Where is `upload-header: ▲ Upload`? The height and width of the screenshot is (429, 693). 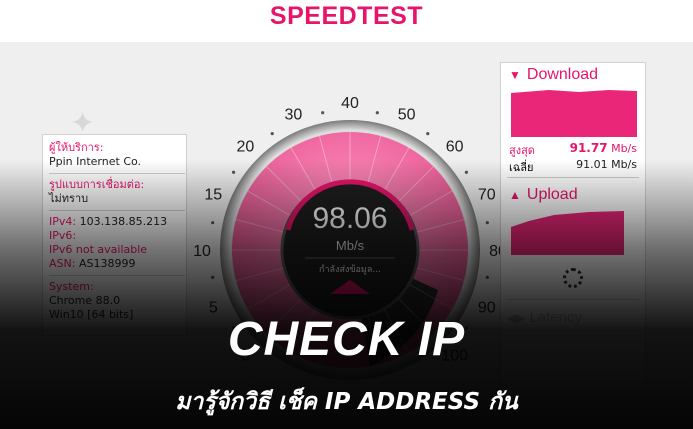 upload-header: ▲ Upload is located at coordinates (543, 195).